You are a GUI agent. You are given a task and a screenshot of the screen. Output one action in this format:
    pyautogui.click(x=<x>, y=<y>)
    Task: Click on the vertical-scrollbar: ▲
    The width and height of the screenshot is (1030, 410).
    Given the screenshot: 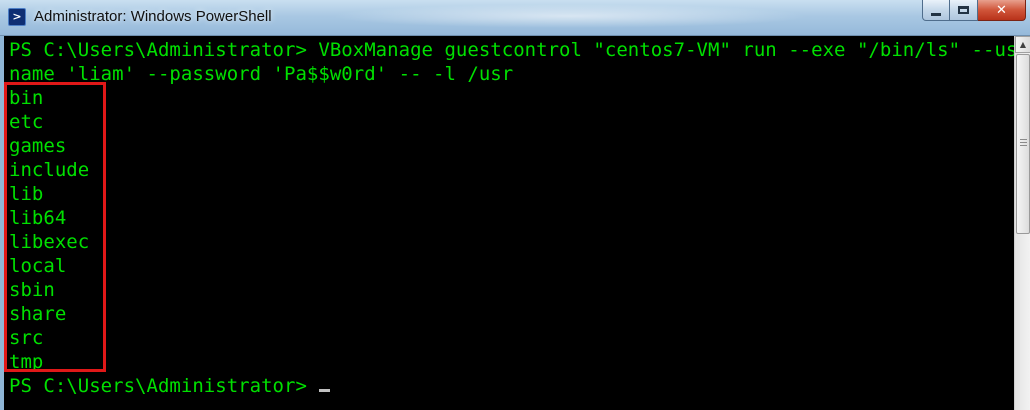 What is the action you would take?
    pyautogui.click(x=1022, y=223)
    